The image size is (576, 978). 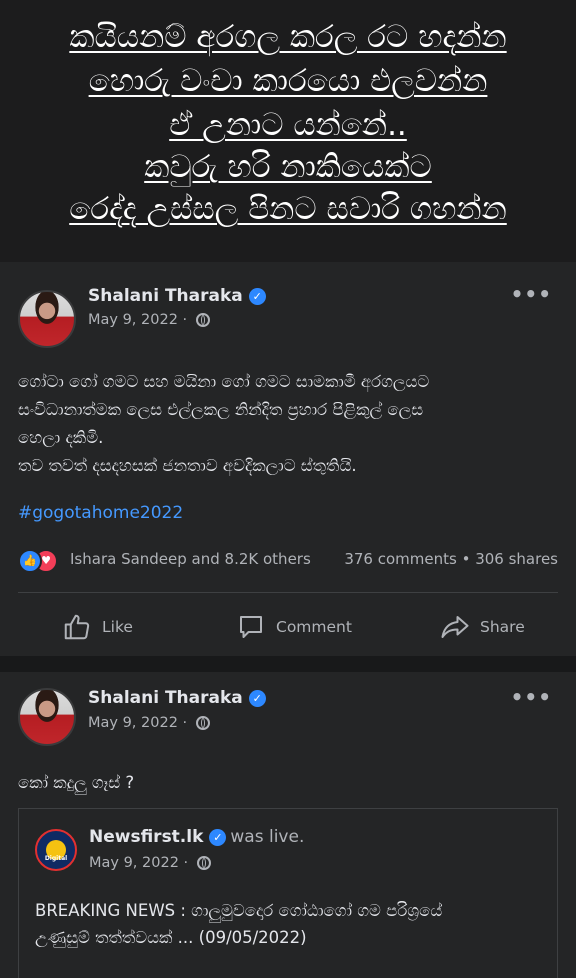 I want to click on logo-text: Digital, so click(x=56, y=858).